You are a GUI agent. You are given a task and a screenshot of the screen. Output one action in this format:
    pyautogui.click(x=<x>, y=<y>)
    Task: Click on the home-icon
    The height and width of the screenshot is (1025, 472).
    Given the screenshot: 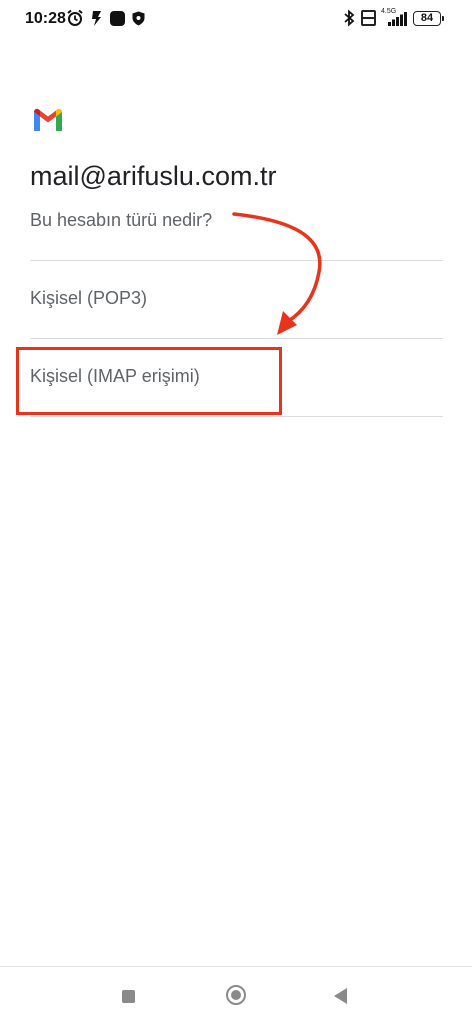 What is the action you would take?
    pyautogui.click(x=236, y=995)
    